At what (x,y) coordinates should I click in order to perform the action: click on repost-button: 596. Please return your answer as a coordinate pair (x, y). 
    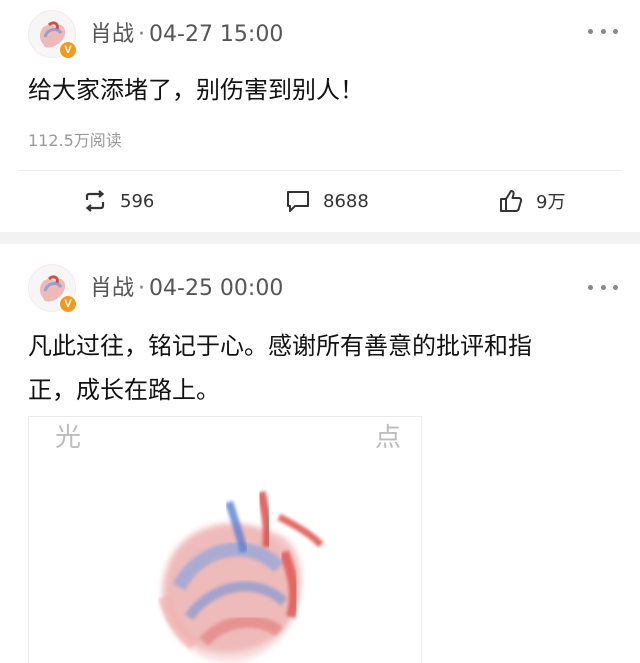
    Looking at the image, I should click on (118, 201).